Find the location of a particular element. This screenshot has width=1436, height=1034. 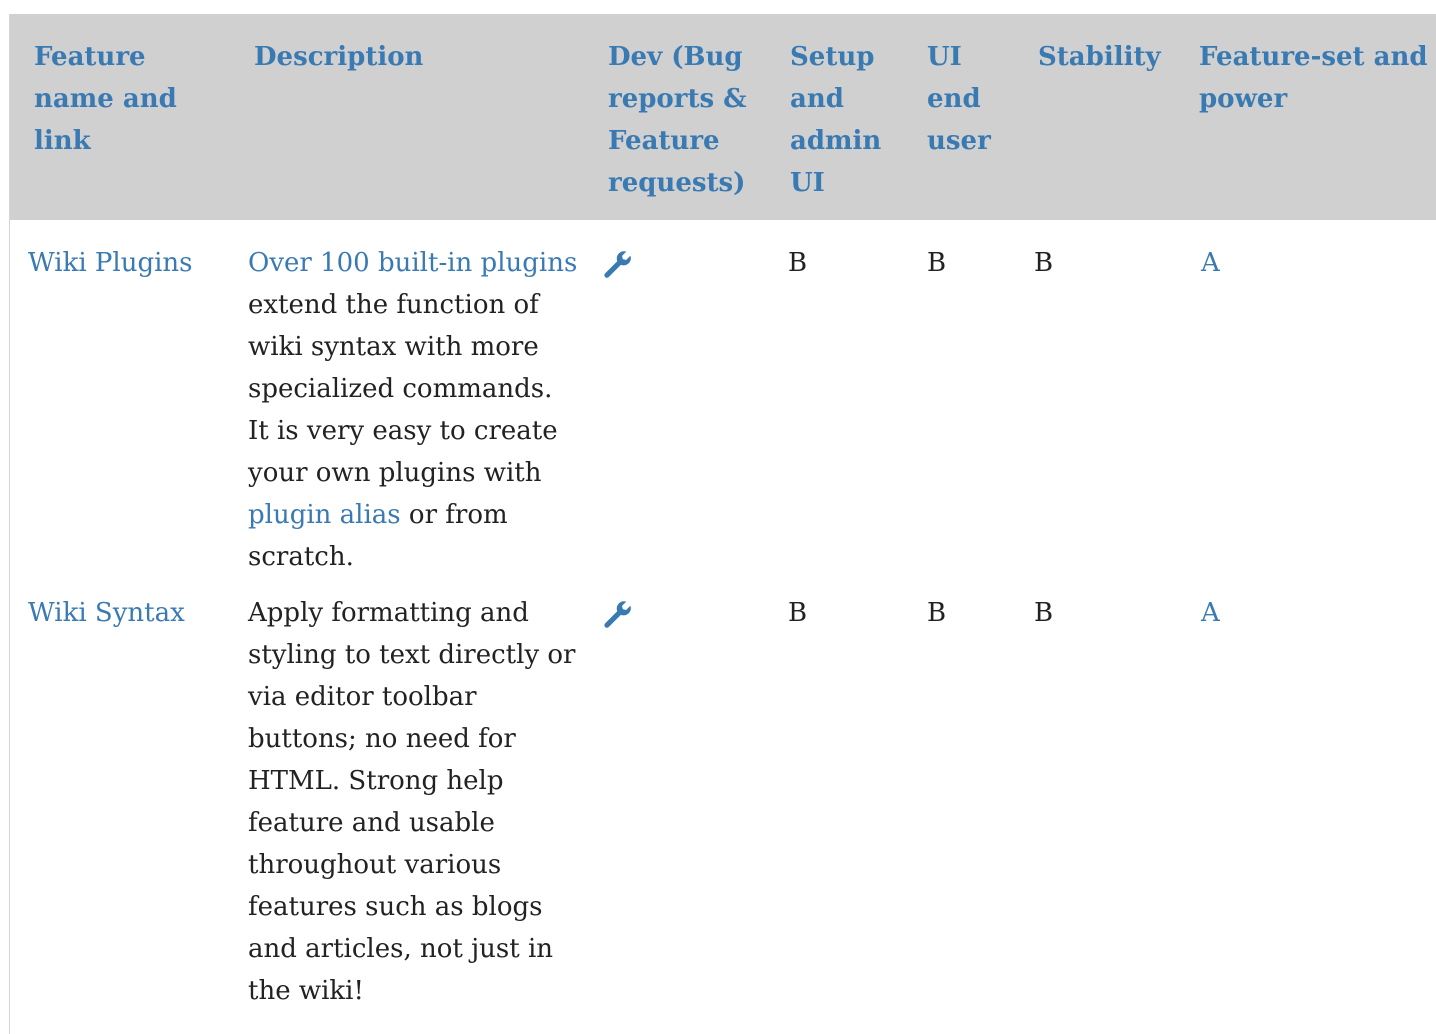

feature-cell: Wiki Plugins is located at coordinates (120, 399).